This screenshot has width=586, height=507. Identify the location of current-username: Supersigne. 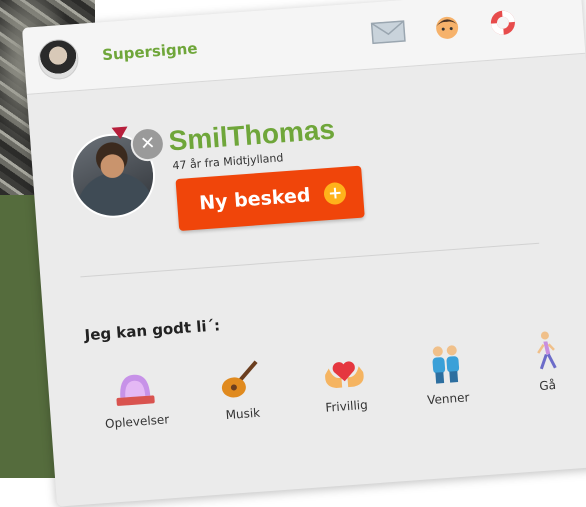
(150, 51).